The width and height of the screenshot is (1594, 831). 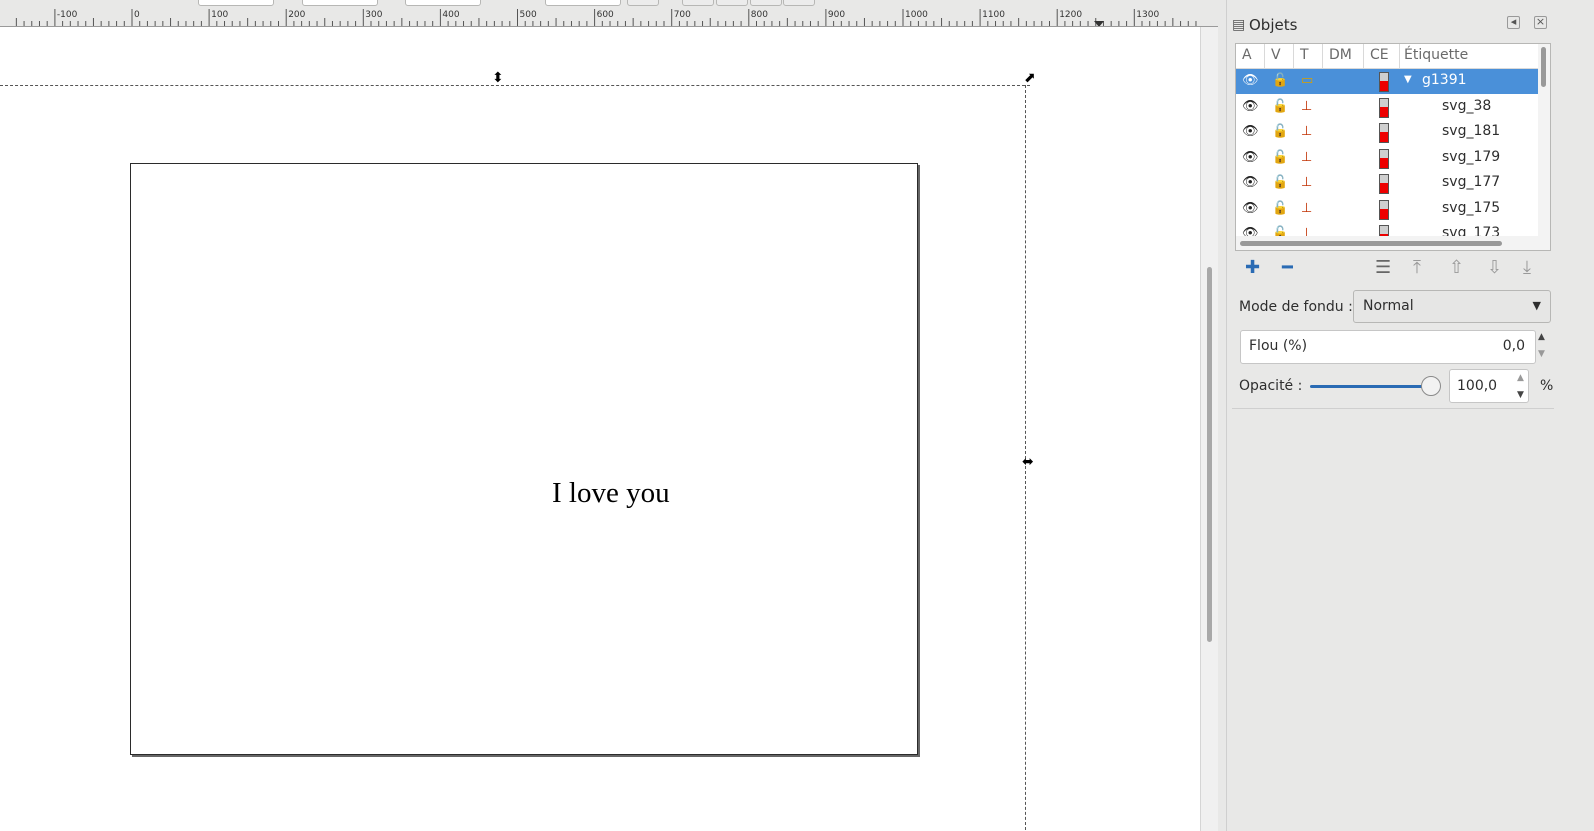 What do you see at coordinates (1388, 347) in the screenshot?
I see `blur-field: Flou (%) 0,0` at bounding box center [1388, 347].